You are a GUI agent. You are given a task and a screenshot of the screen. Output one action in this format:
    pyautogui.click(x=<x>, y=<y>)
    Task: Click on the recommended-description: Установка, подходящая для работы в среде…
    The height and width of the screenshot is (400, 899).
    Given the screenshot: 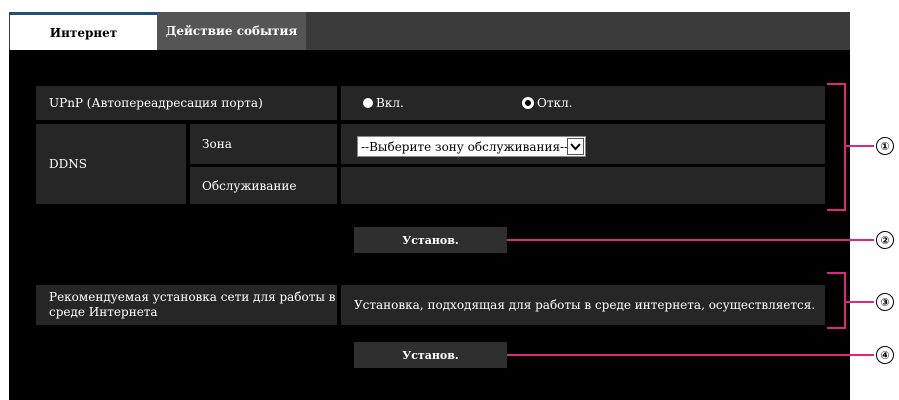 What is the action you would take?
    pyautogui.click(x=583, y=305)
    